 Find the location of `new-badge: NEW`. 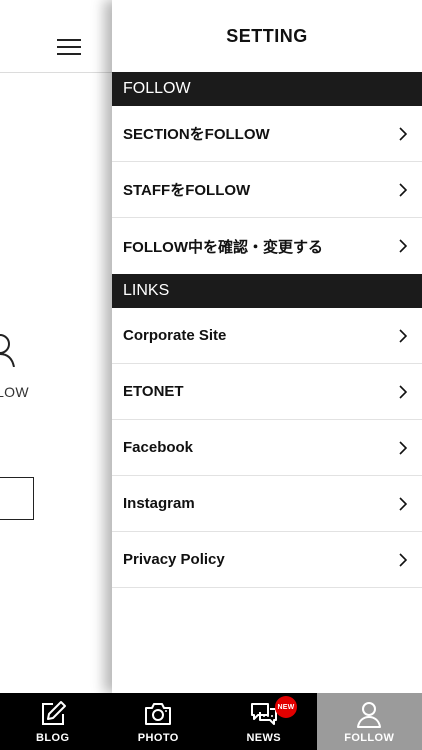

new-badge: NEW is located at coordinates (286, 707).